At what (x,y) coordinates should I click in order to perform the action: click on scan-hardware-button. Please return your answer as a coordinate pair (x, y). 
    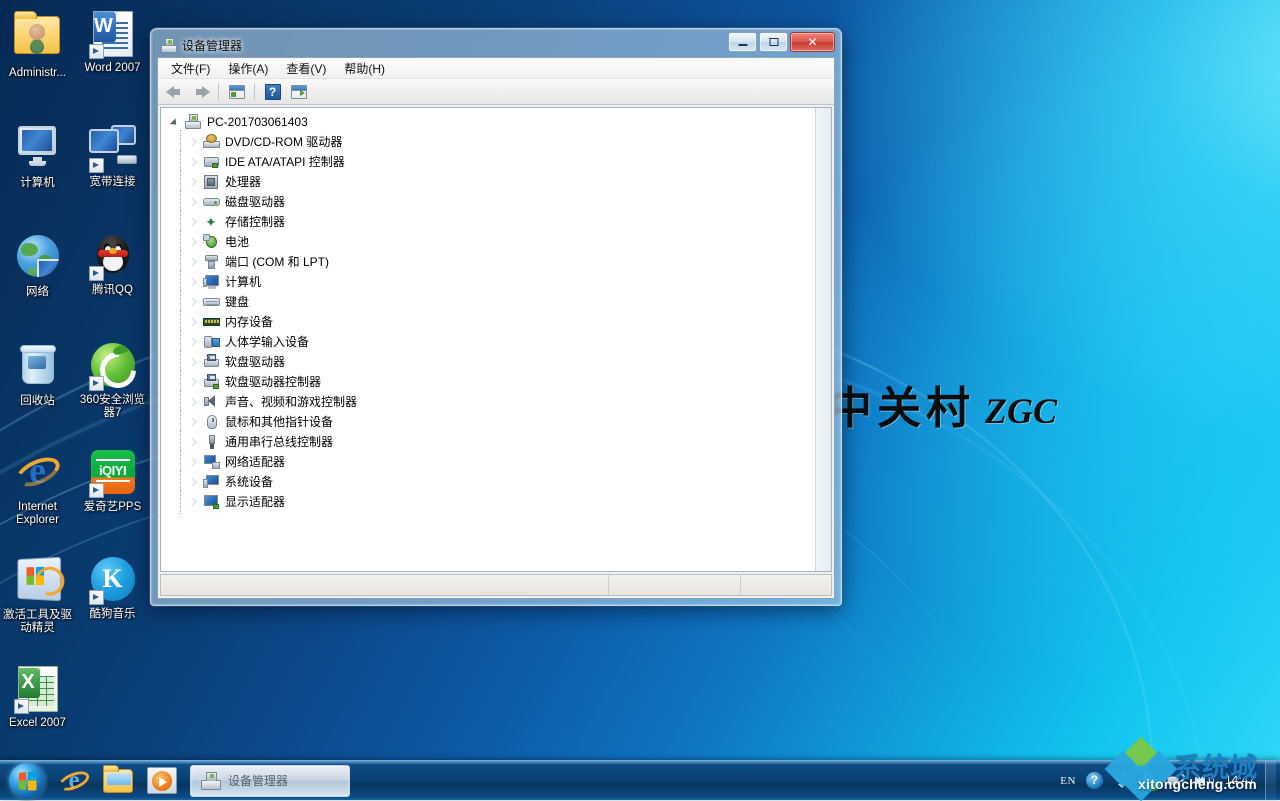
    Looking at the image, I should click on (298, 92).